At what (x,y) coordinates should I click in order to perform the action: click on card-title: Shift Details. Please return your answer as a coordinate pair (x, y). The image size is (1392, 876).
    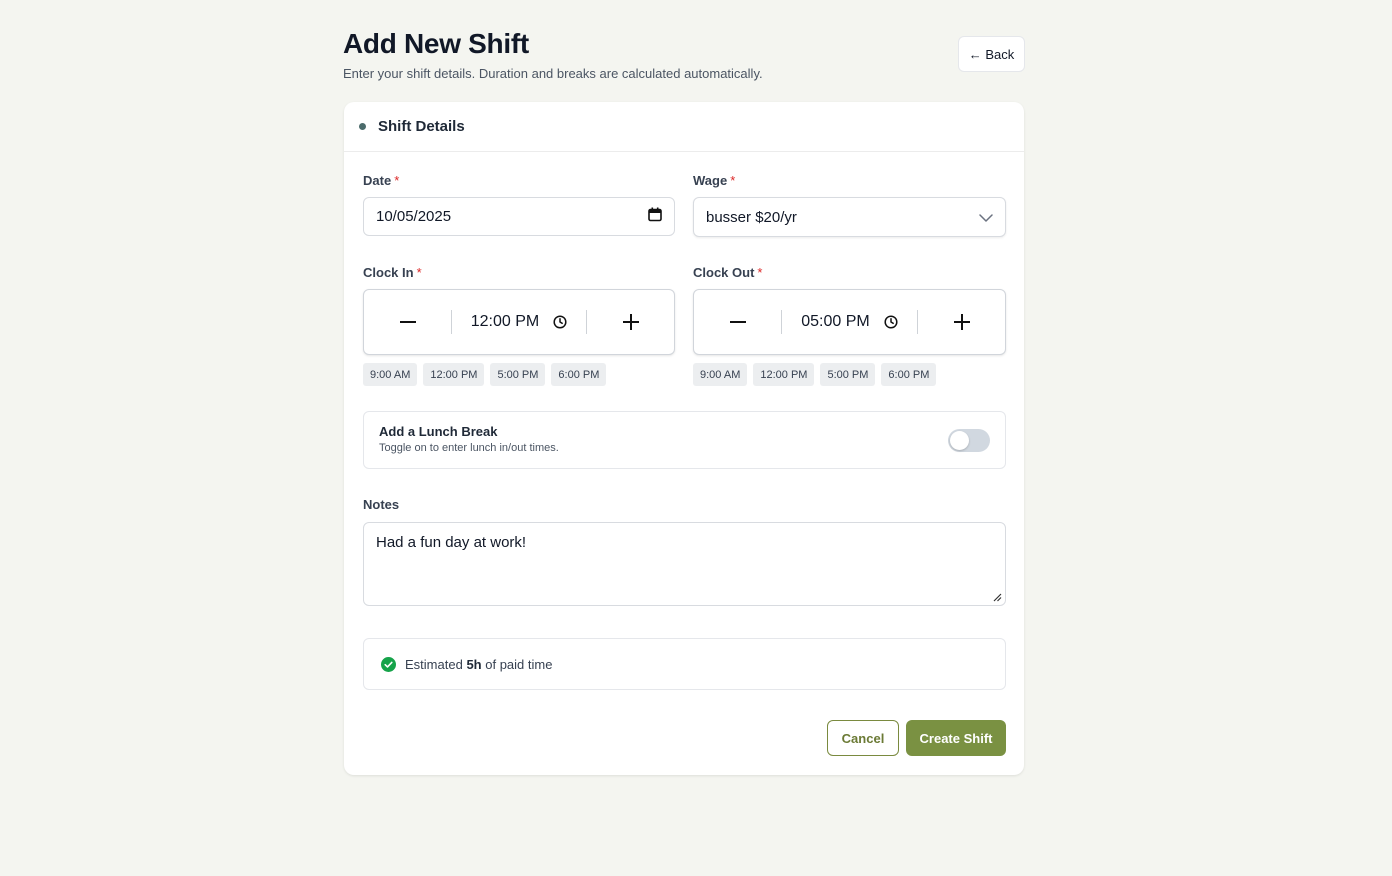
    Looking at the image, I should click on (421, 126).